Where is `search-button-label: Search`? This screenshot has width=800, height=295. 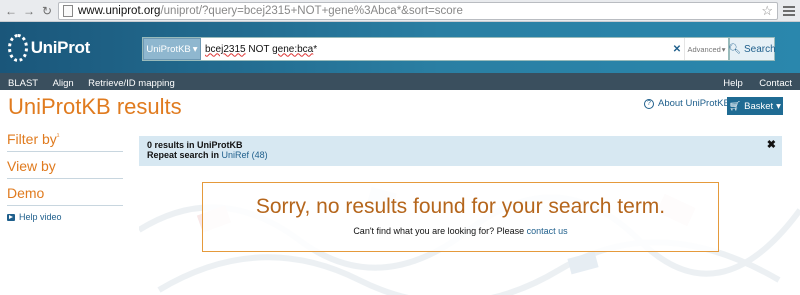
search-button-label: Search is located at coordinates (760, 49).